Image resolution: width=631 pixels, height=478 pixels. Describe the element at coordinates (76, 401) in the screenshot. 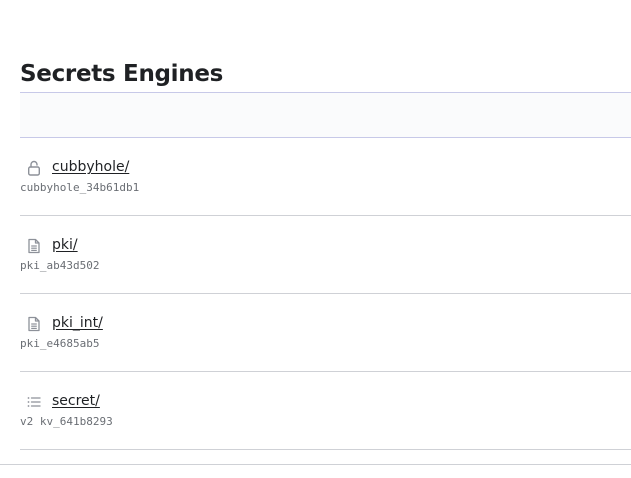

I see `engine-path-link: secret/` at that location.